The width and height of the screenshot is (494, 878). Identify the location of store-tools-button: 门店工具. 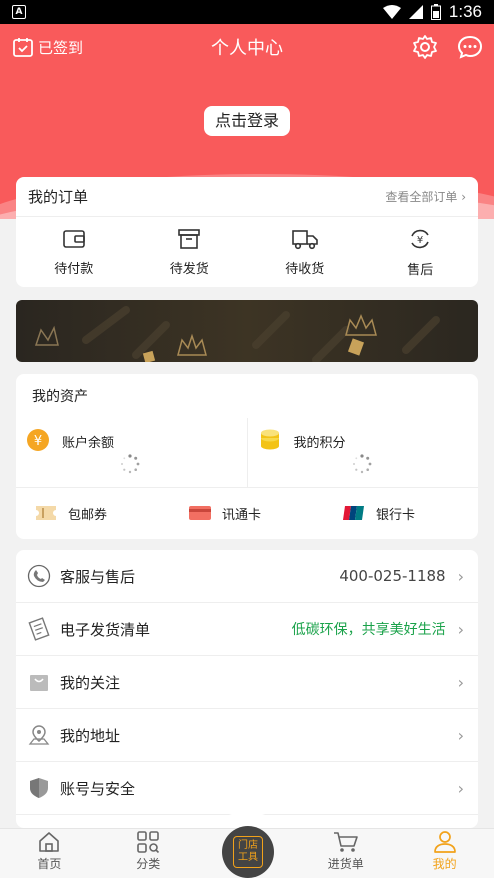
(248, 852).